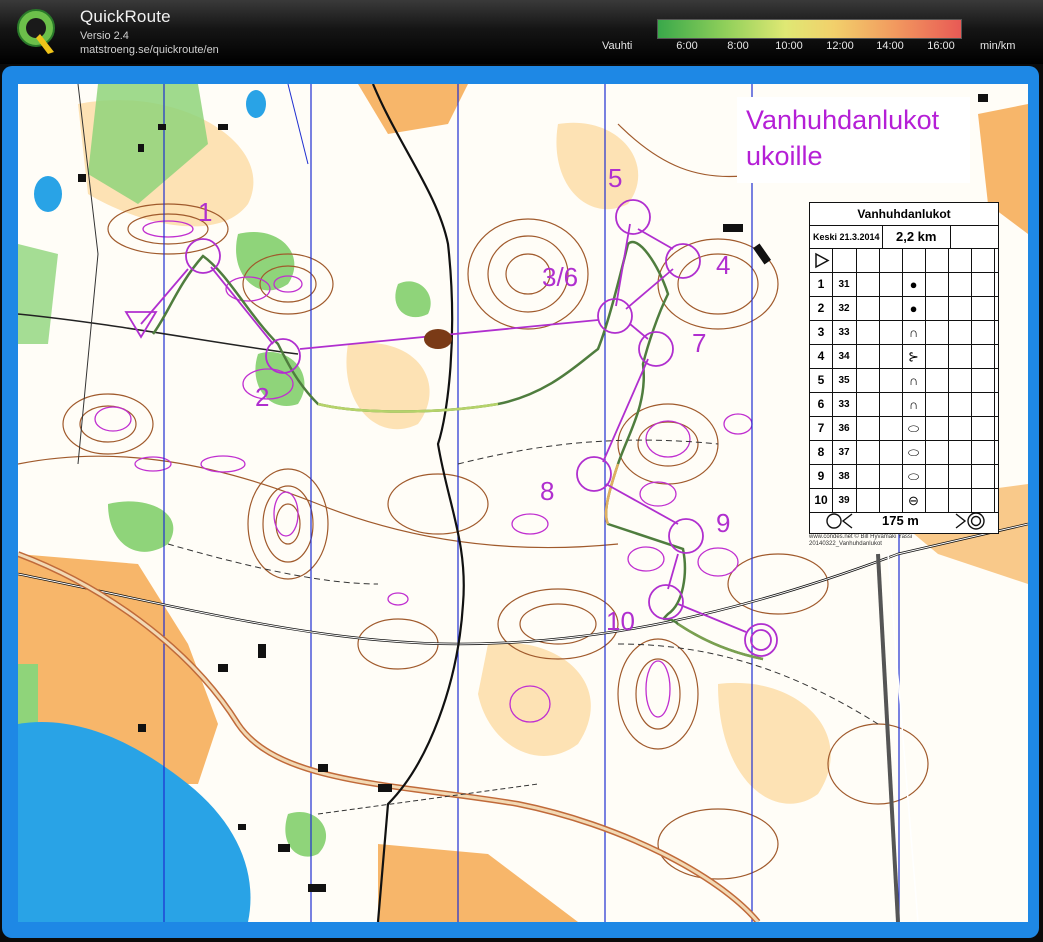  Describe the element at coordinates (723, 265) in the screenshot. I see `control-number-4: 4` at that location.